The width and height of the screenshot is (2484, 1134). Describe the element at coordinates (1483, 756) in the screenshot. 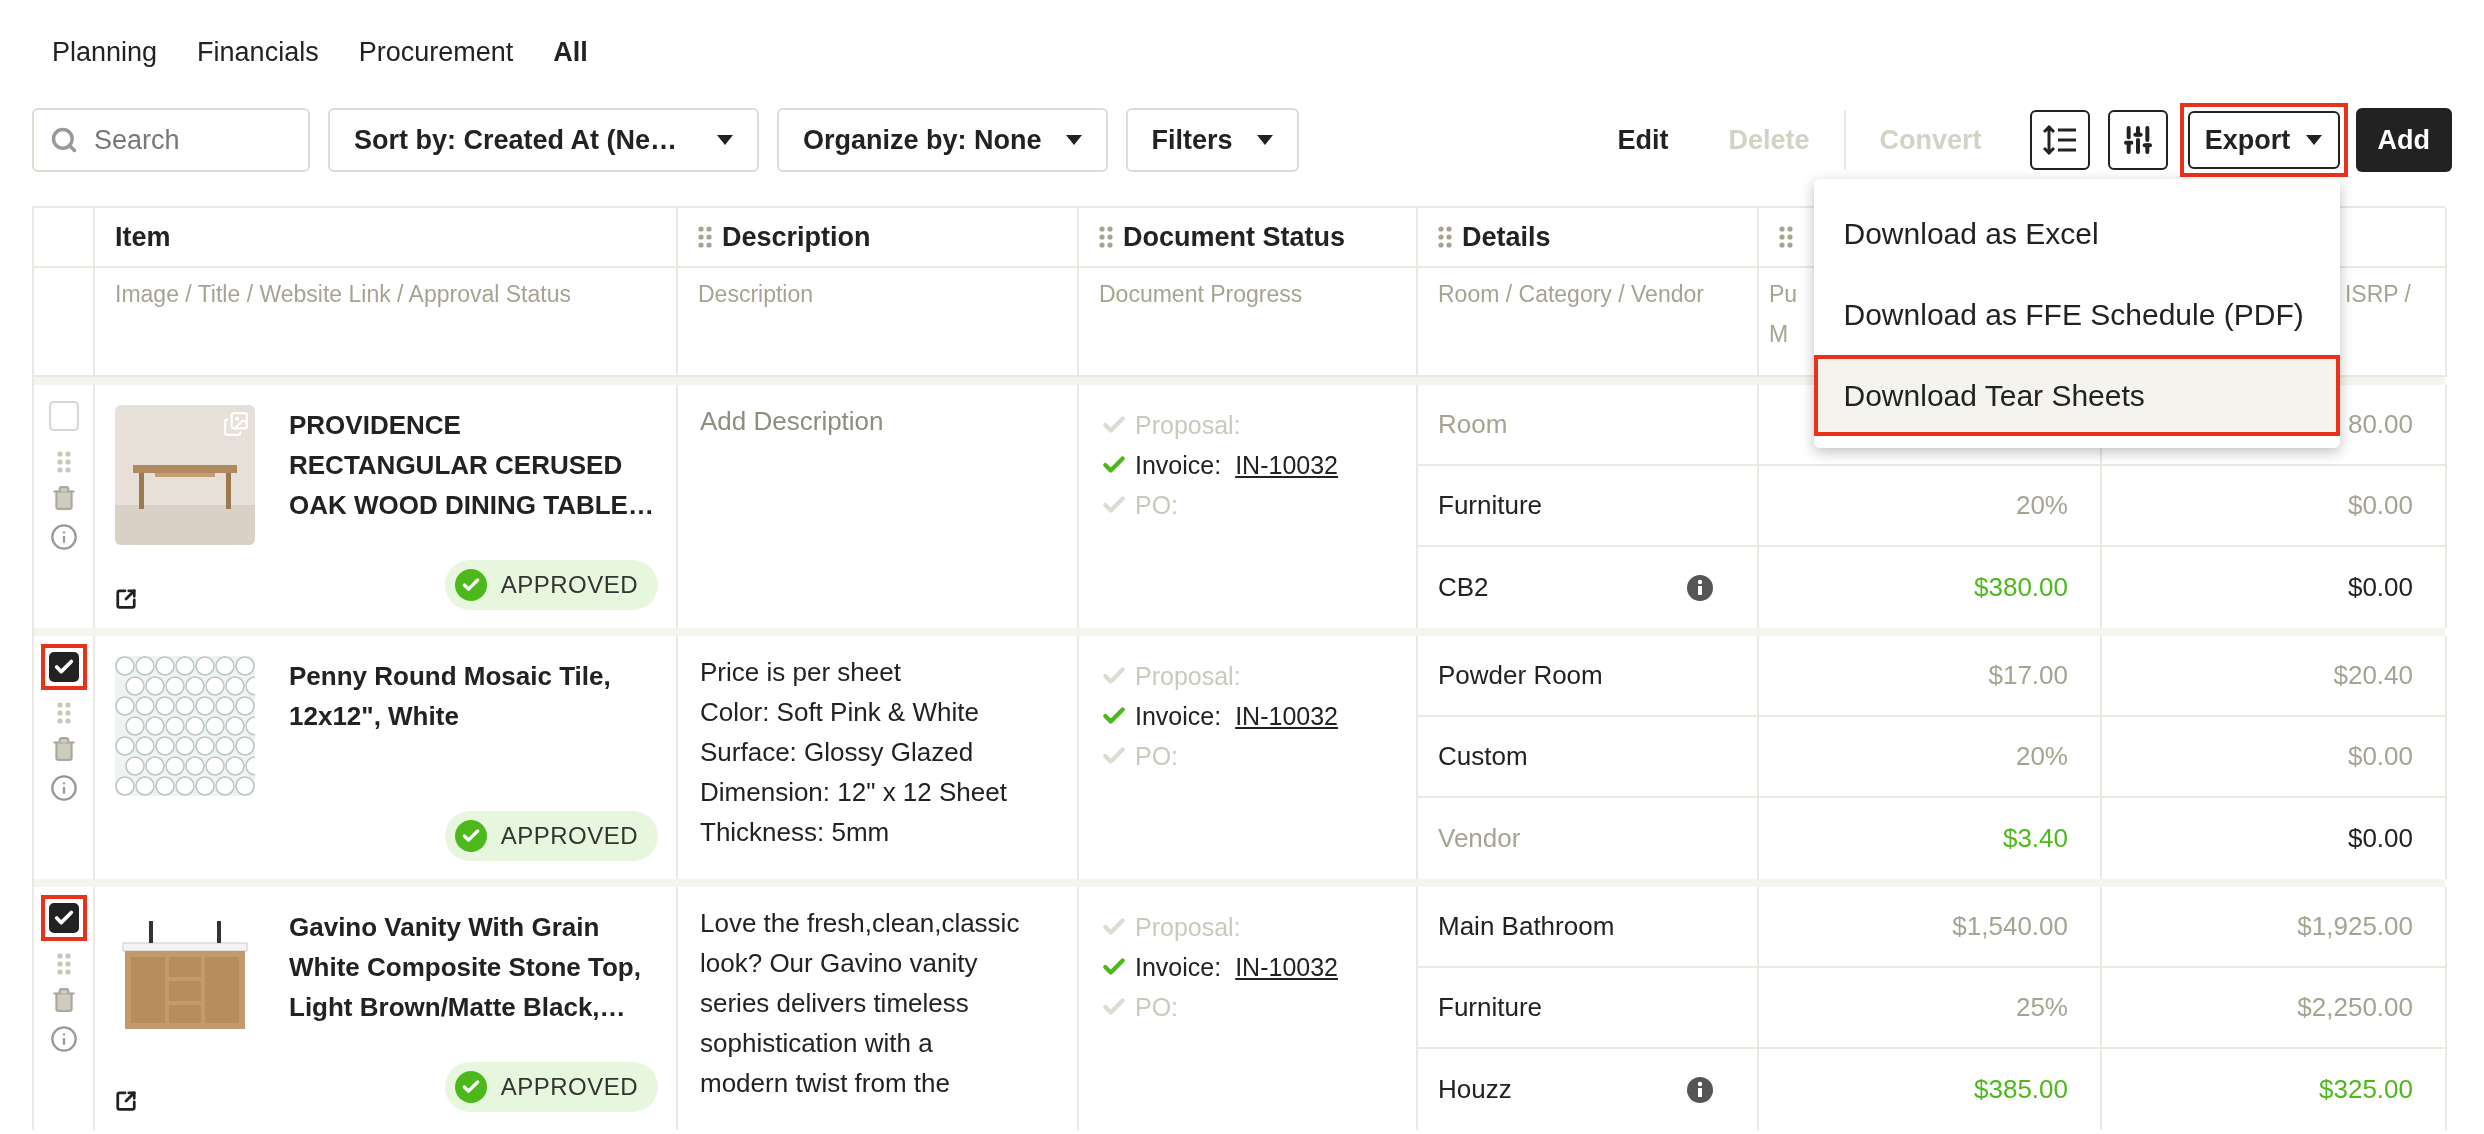

I see `detail-value: Custom` at that location.